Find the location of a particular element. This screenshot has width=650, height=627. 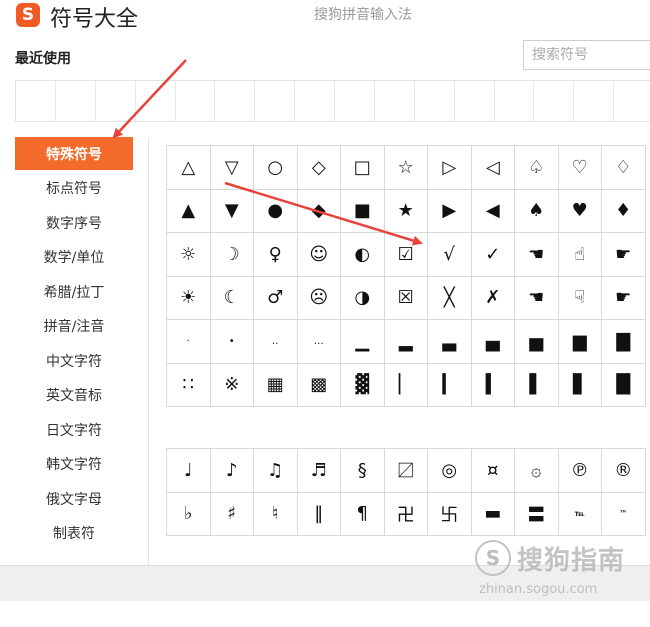

symbol-cell: ¶ is located at coordinates (363, 514).